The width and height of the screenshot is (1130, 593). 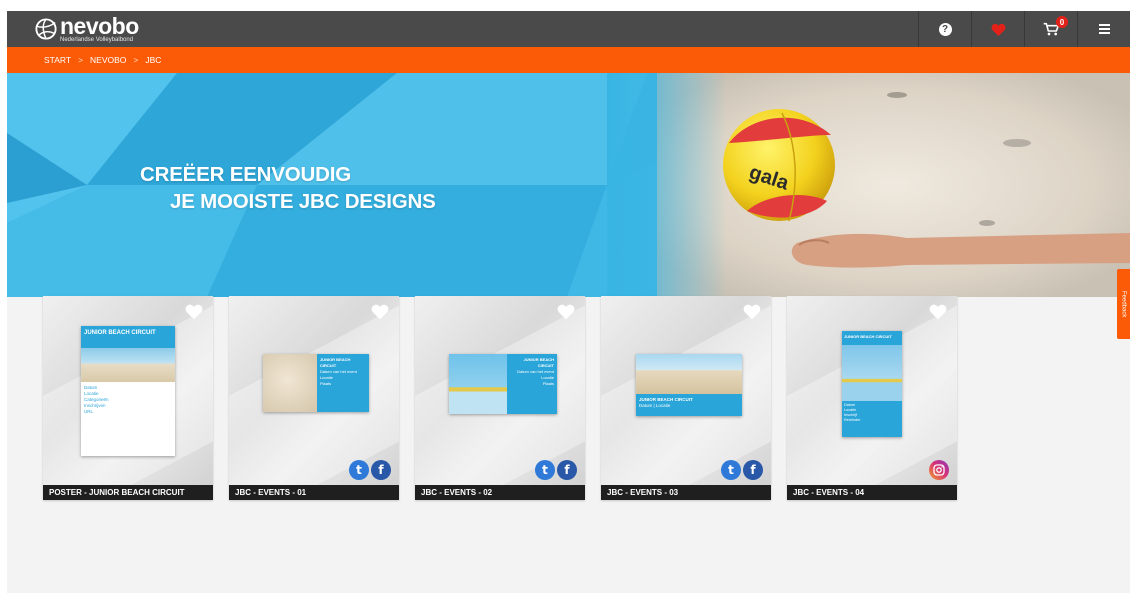 I want to click on thumbnail-text: Reminder, so click(x=852, y=420).